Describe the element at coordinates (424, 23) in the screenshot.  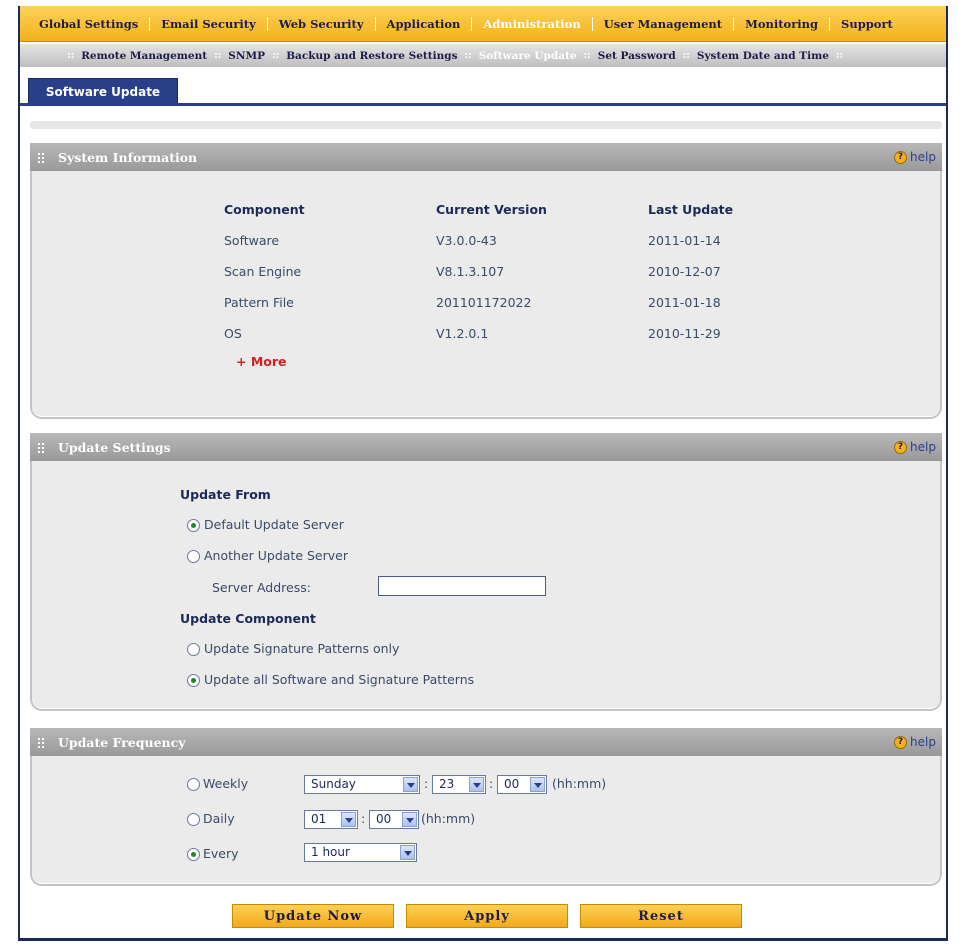
I see `nav-application: Application` at that location.